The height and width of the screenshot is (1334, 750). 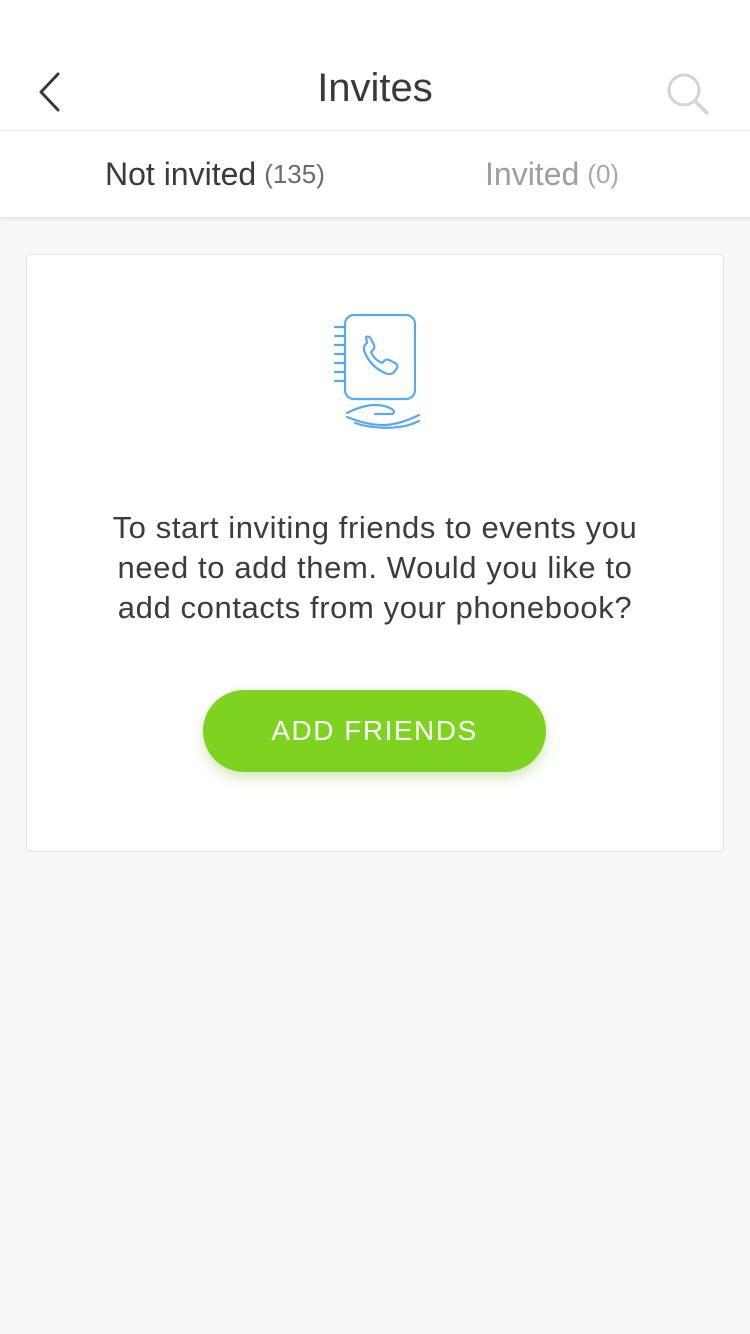 I want to click on search-icon, so click(x=688, y=94).